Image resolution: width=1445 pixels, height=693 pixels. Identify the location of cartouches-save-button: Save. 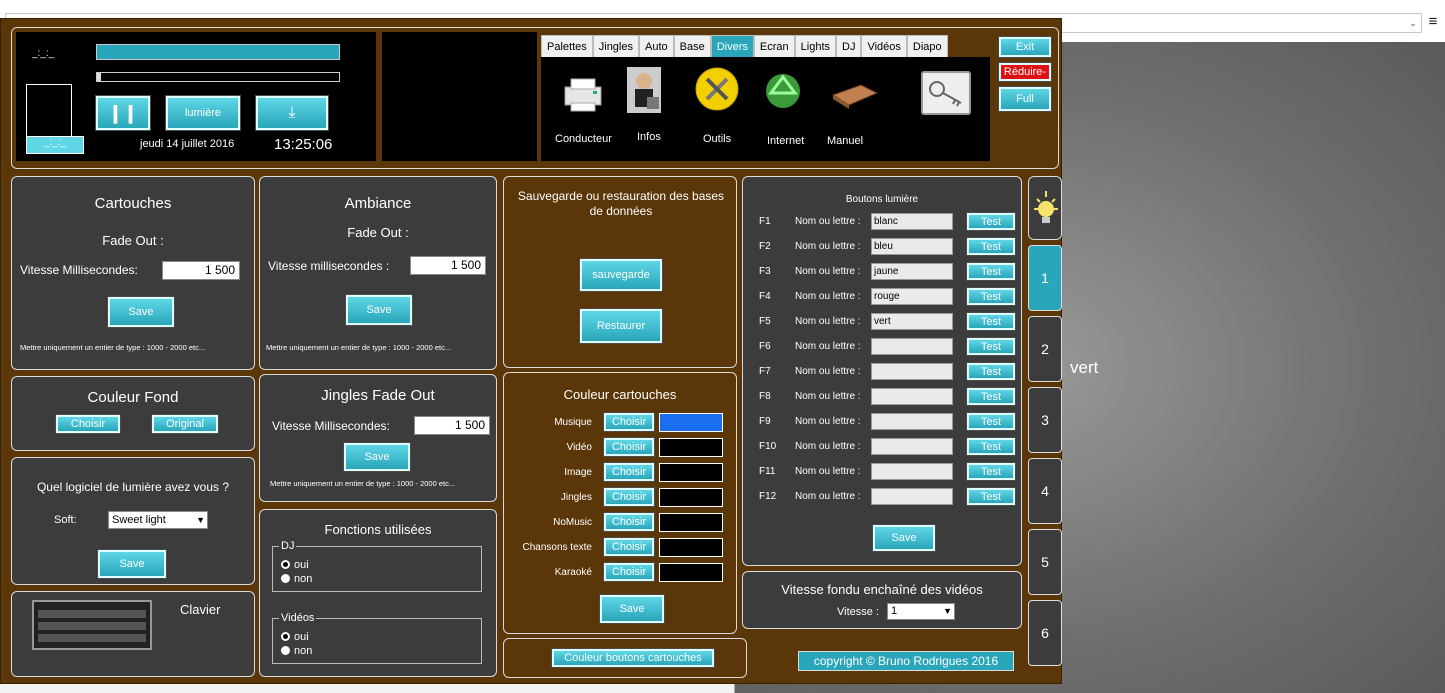
(141, 312).